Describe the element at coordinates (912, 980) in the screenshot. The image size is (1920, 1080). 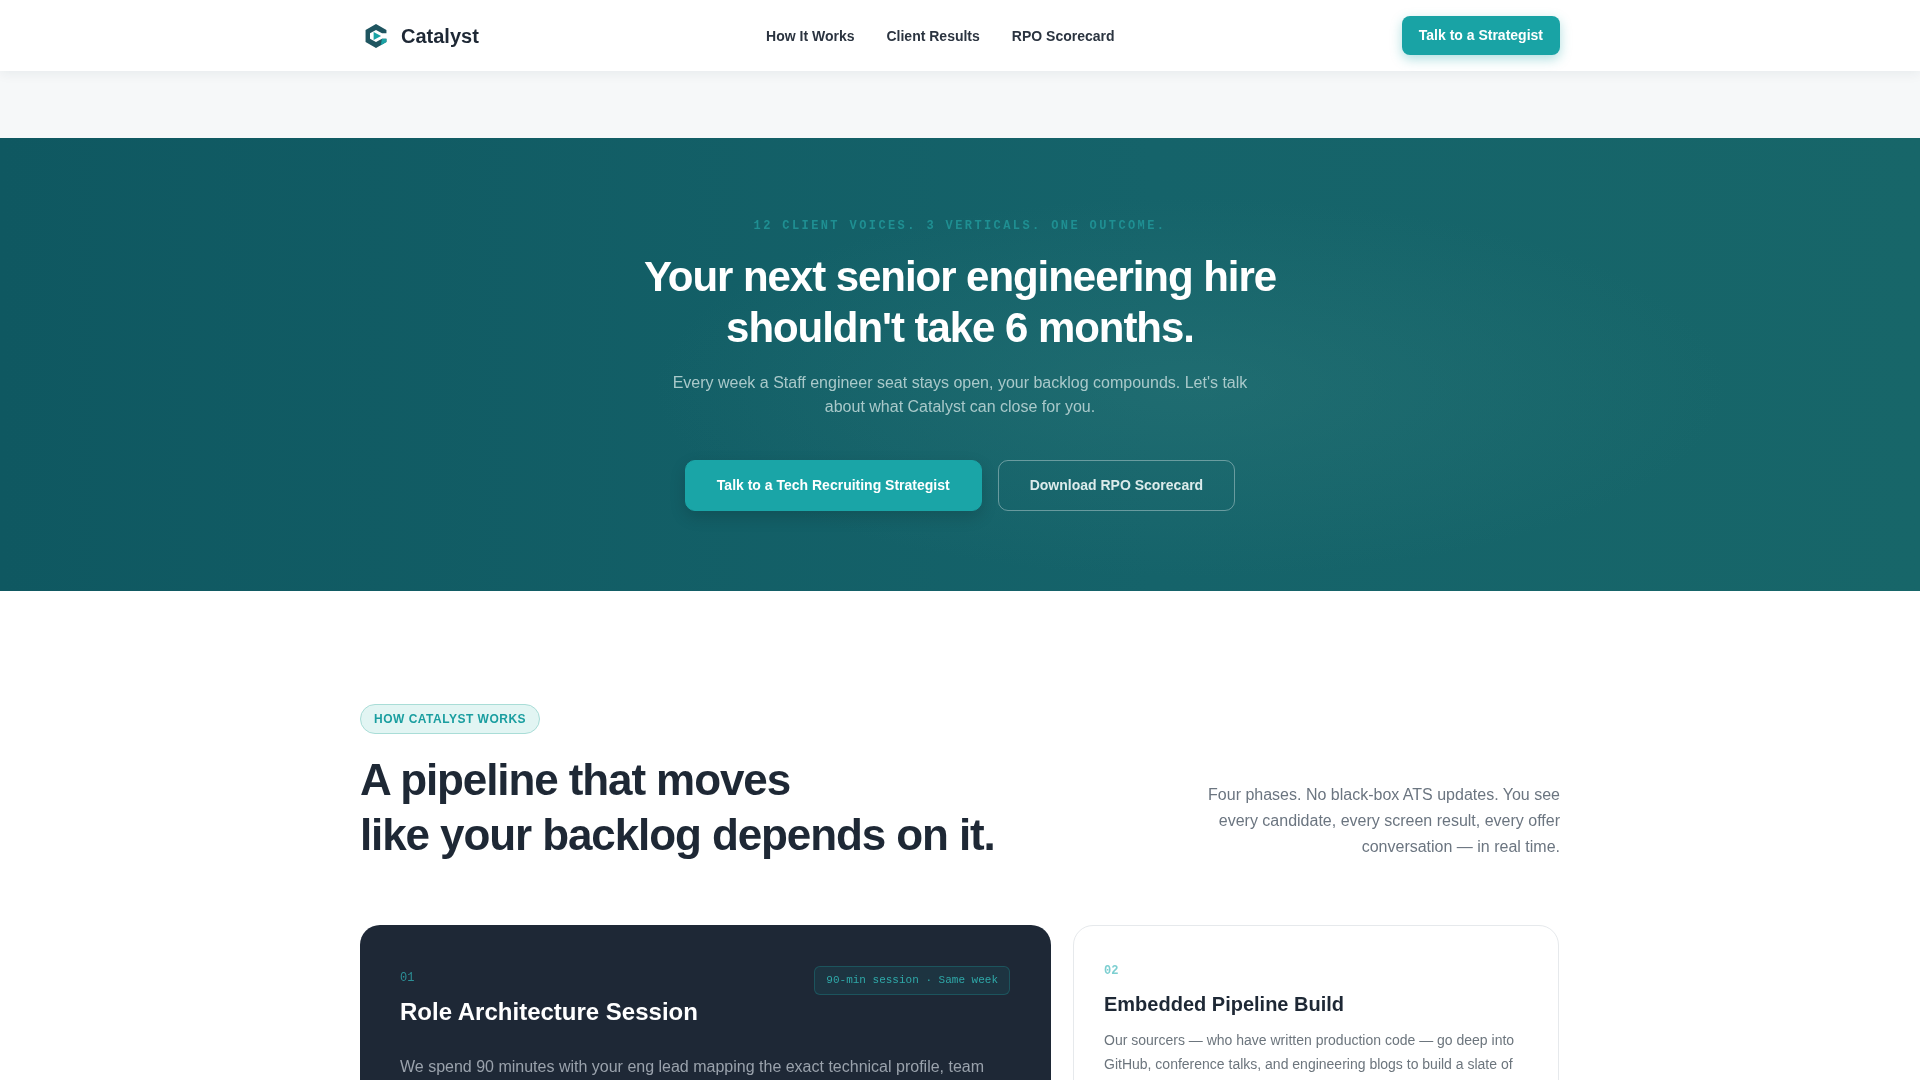
I see `phase-tag: 90-min session · Same week` at that location.